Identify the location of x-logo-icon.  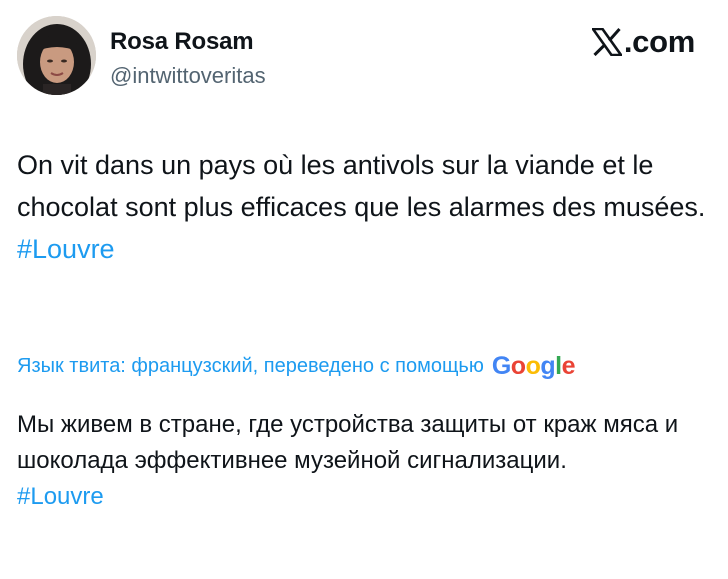
(606, 42).